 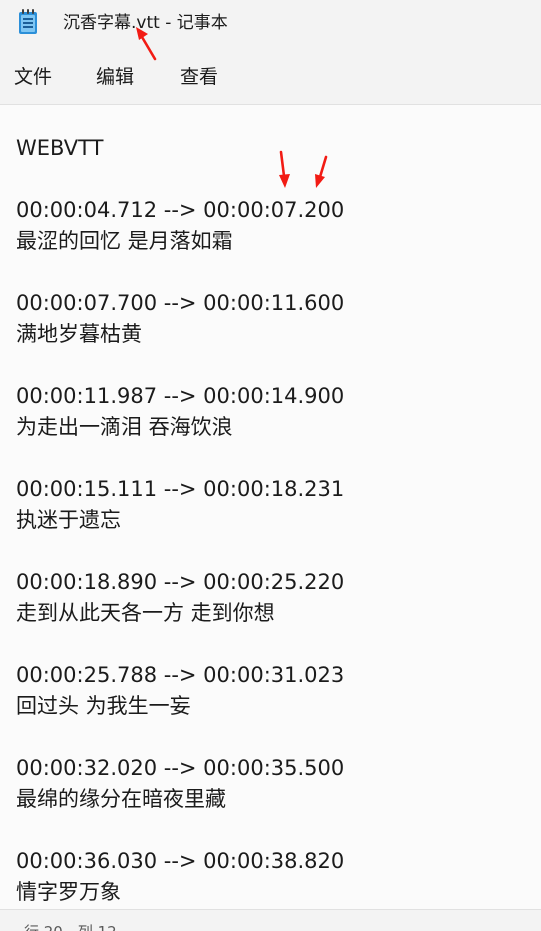 What do you see at coordinates (180, 210) in the screenshot?
I see `text-line: 00:00:04.712 --> 00:00:07.200` at bounding box center [180, 210].